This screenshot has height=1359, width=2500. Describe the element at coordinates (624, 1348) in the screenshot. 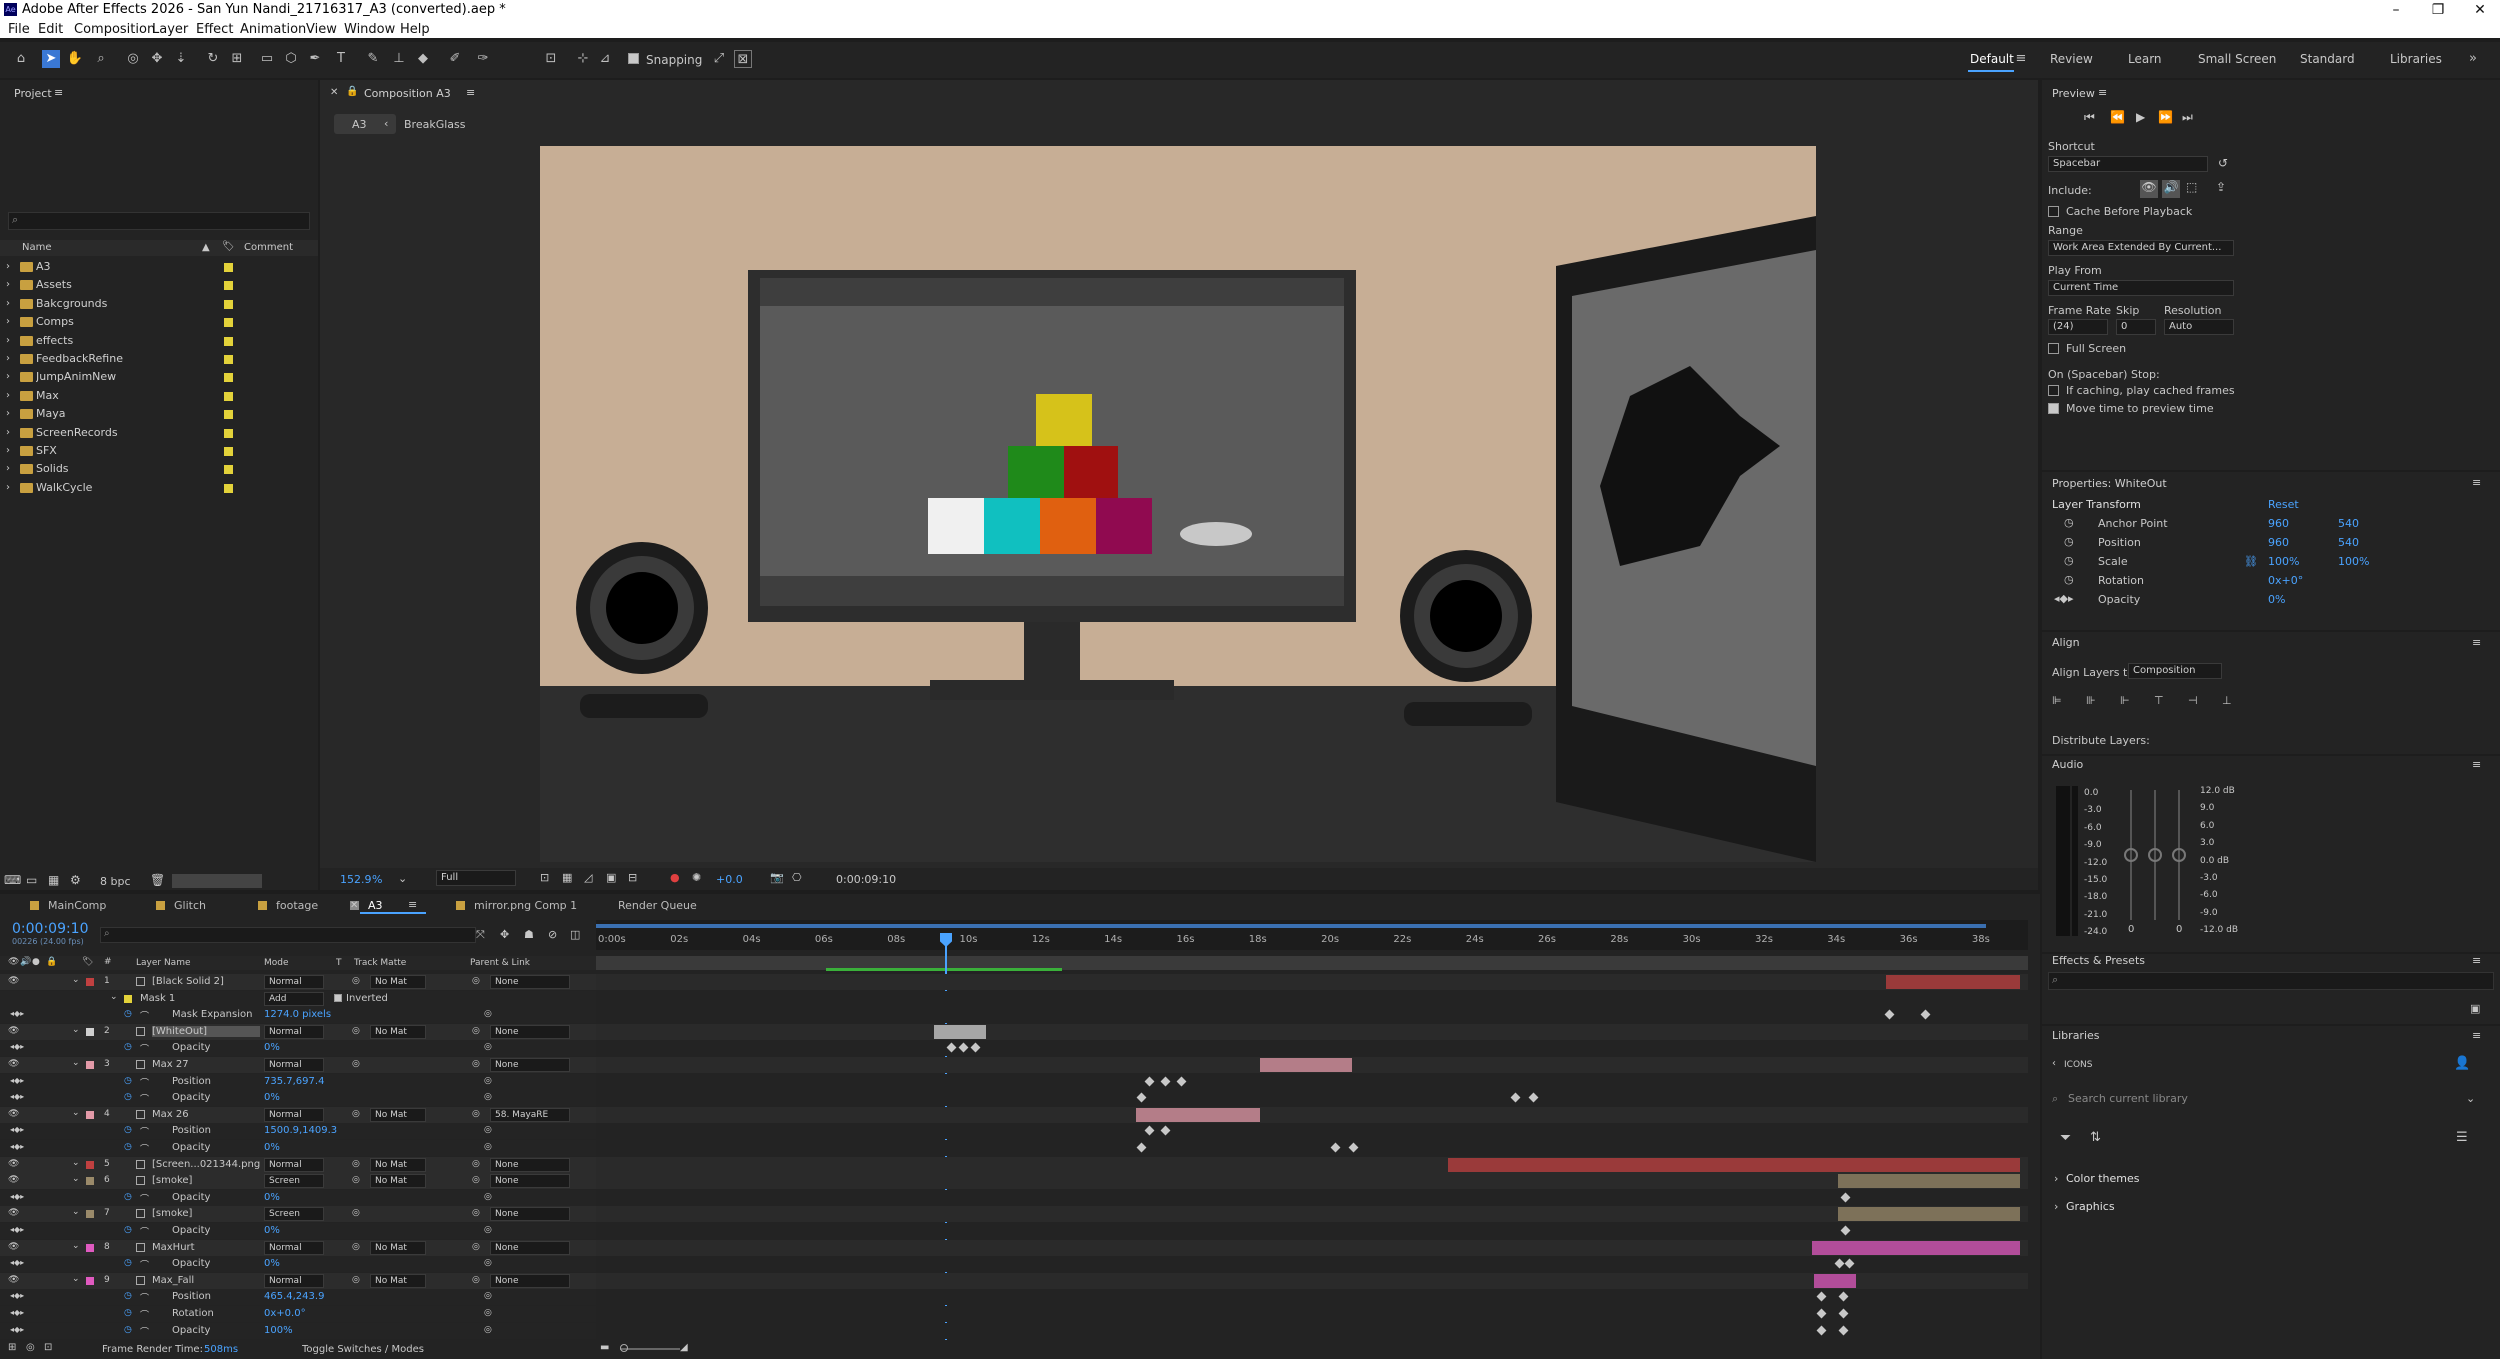

I see `timeline-zoom-knob` at that location.